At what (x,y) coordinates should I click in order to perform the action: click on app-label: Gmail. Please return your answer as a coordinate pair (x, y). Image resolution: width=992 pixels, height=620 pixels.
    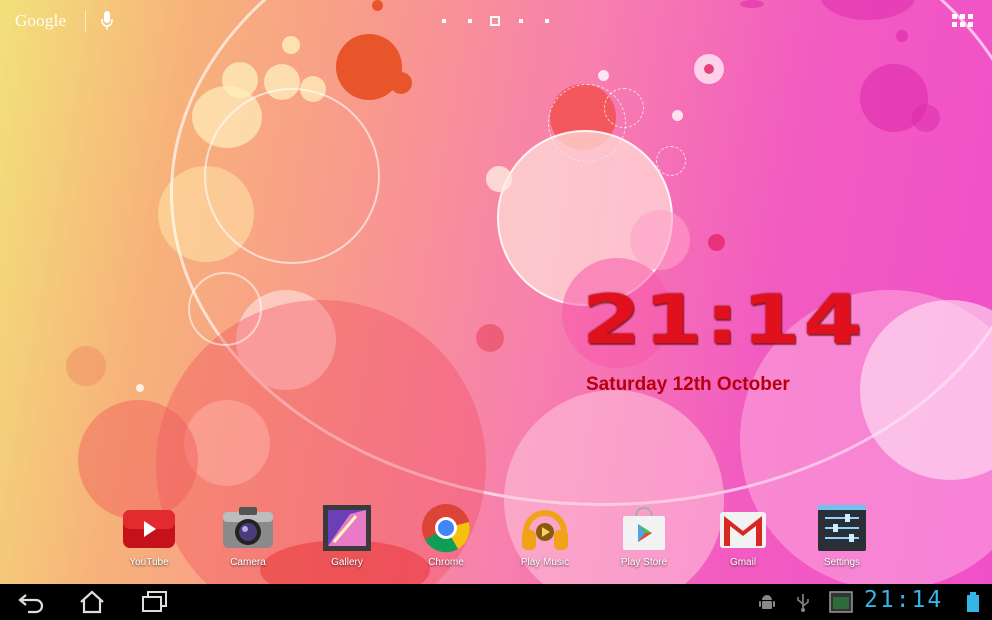
    Looking at the image, I should click on (743, 562).